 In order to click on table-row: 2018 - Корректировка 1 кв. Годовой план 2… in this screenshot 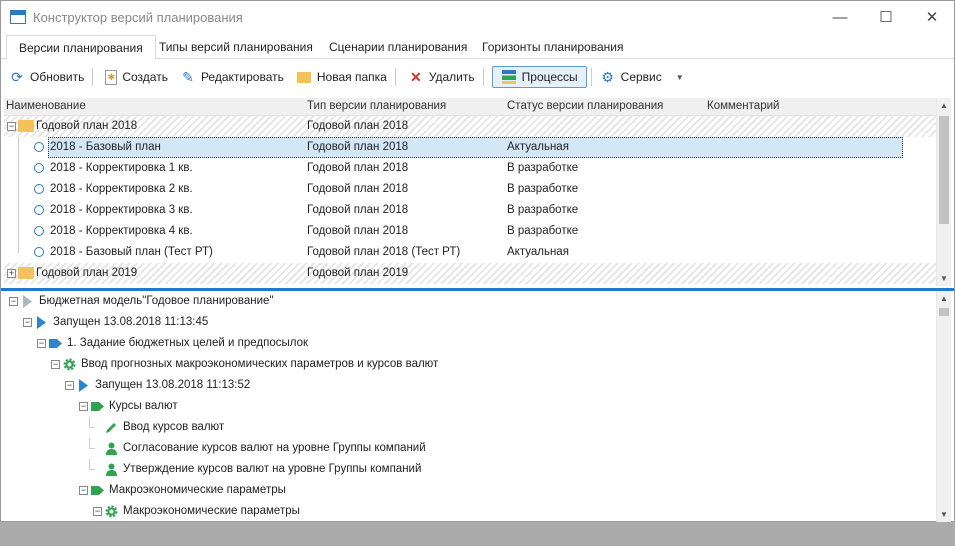, I will do `click(470, 168)`.